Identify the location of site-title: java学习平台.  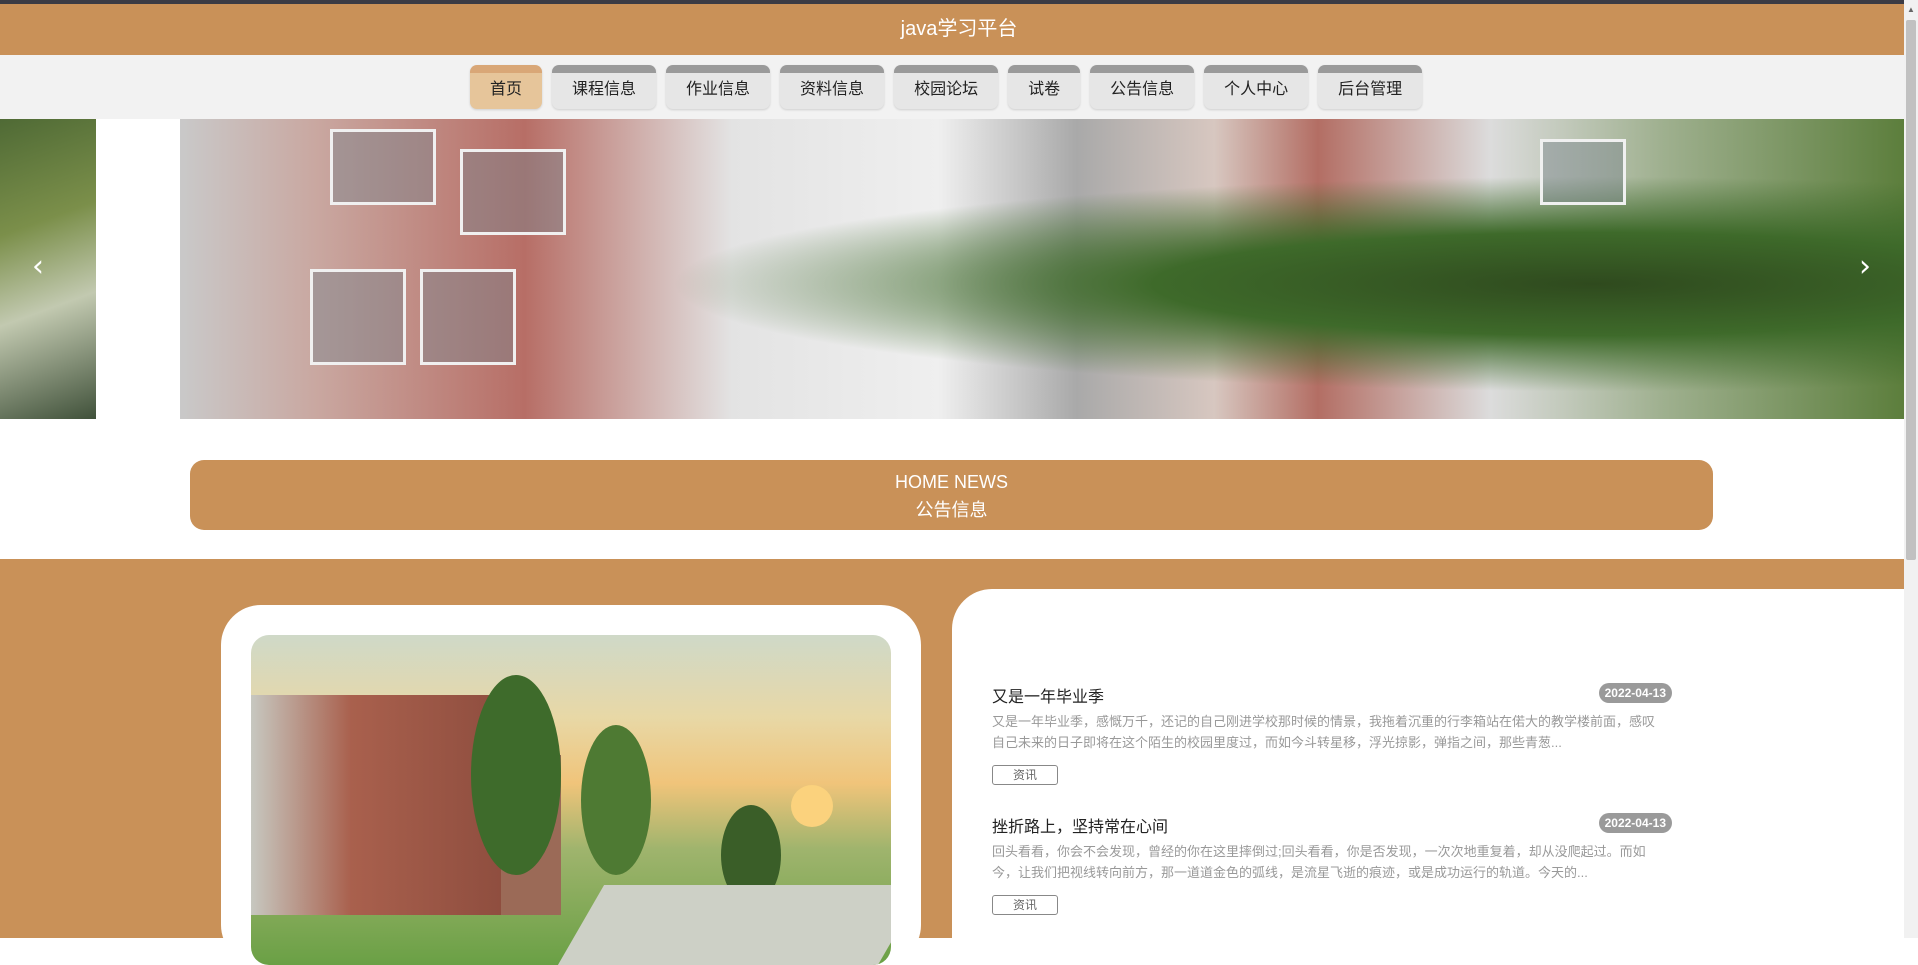
(959, 29).